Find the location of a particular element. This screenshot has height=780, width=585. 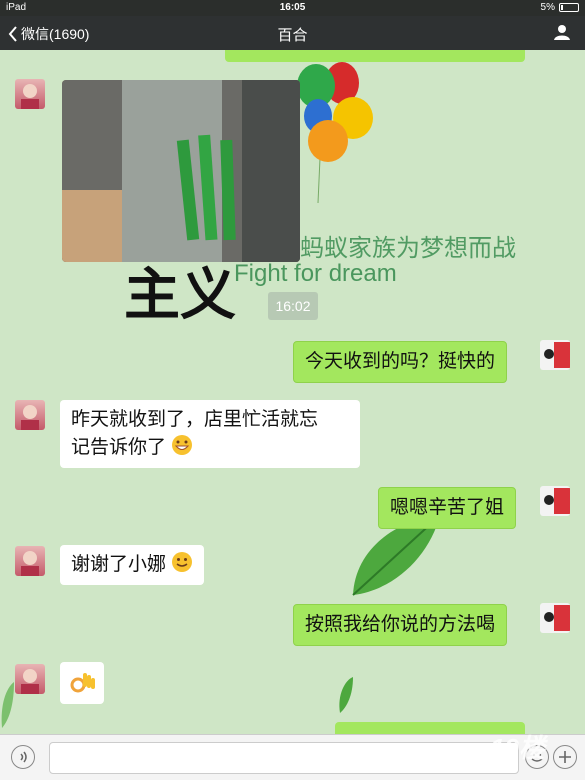

battery-indicator: 5% is located at coordinates (560, 7).